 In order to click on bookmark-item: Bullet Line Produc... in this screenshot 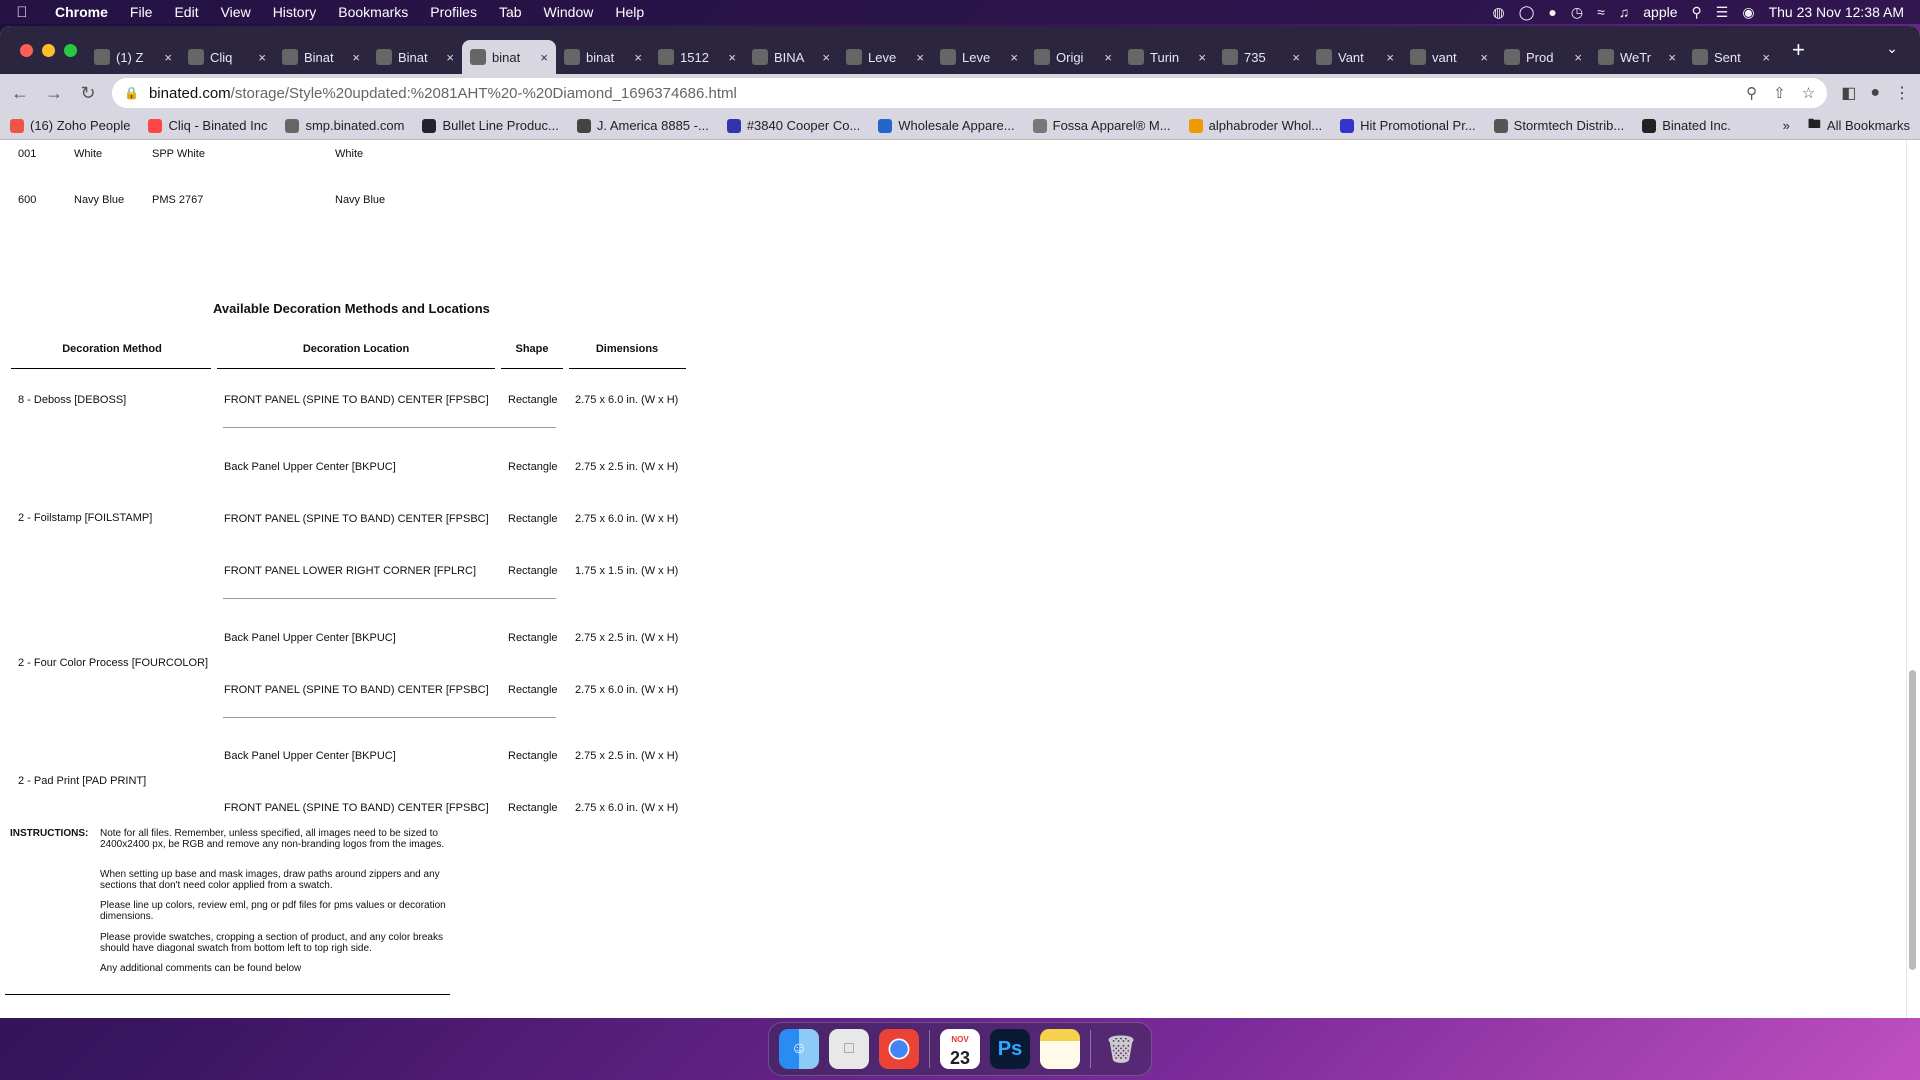, I will do `click(490, 125)`.